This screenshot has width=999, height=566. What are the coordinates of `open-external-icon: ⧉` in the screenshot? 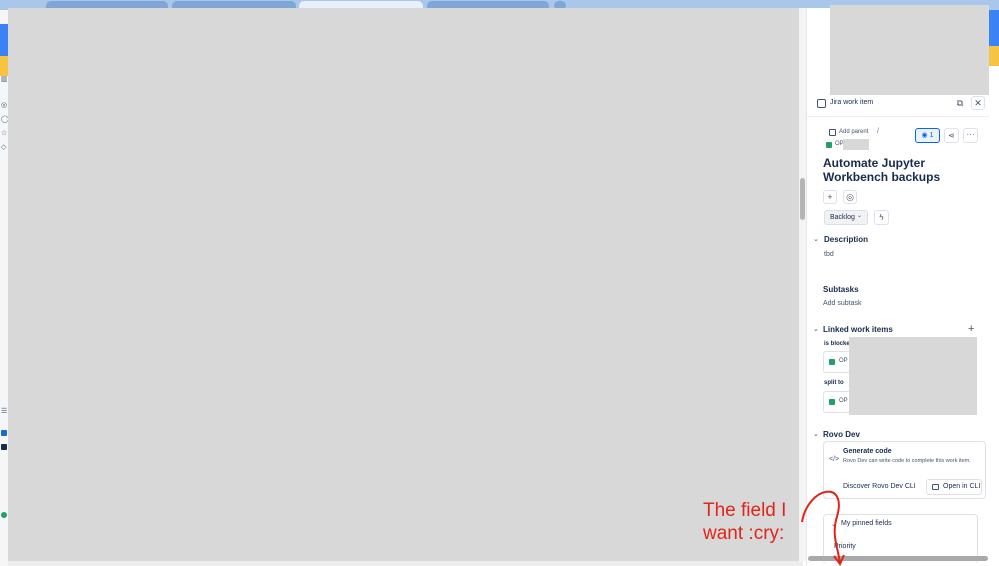 It's located at (960, 103).